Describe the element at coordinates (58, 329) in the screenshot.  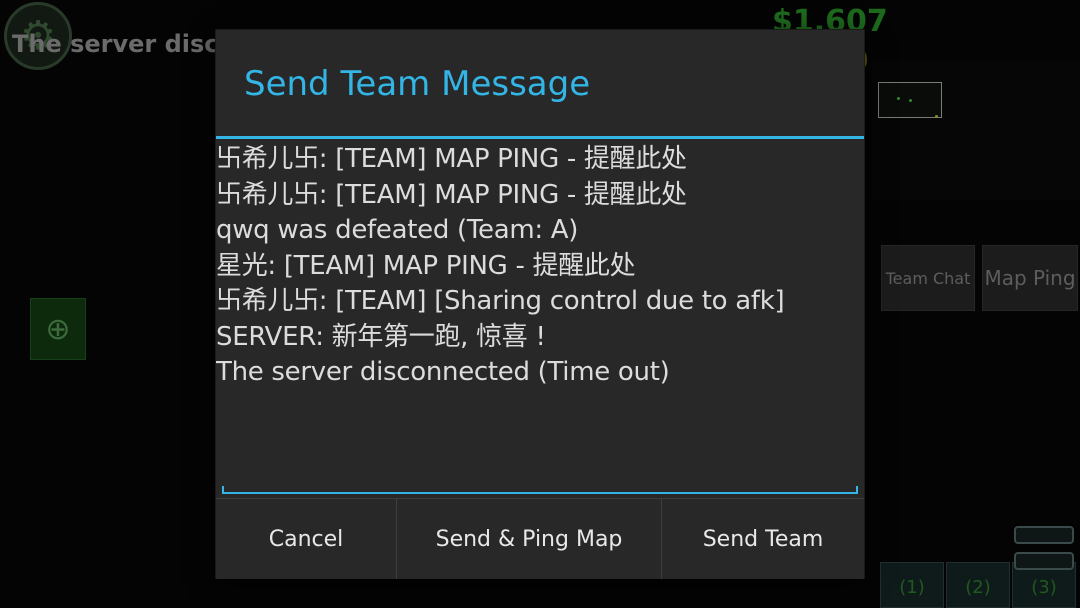
I see `zoom-icon: ⊕` at that location.